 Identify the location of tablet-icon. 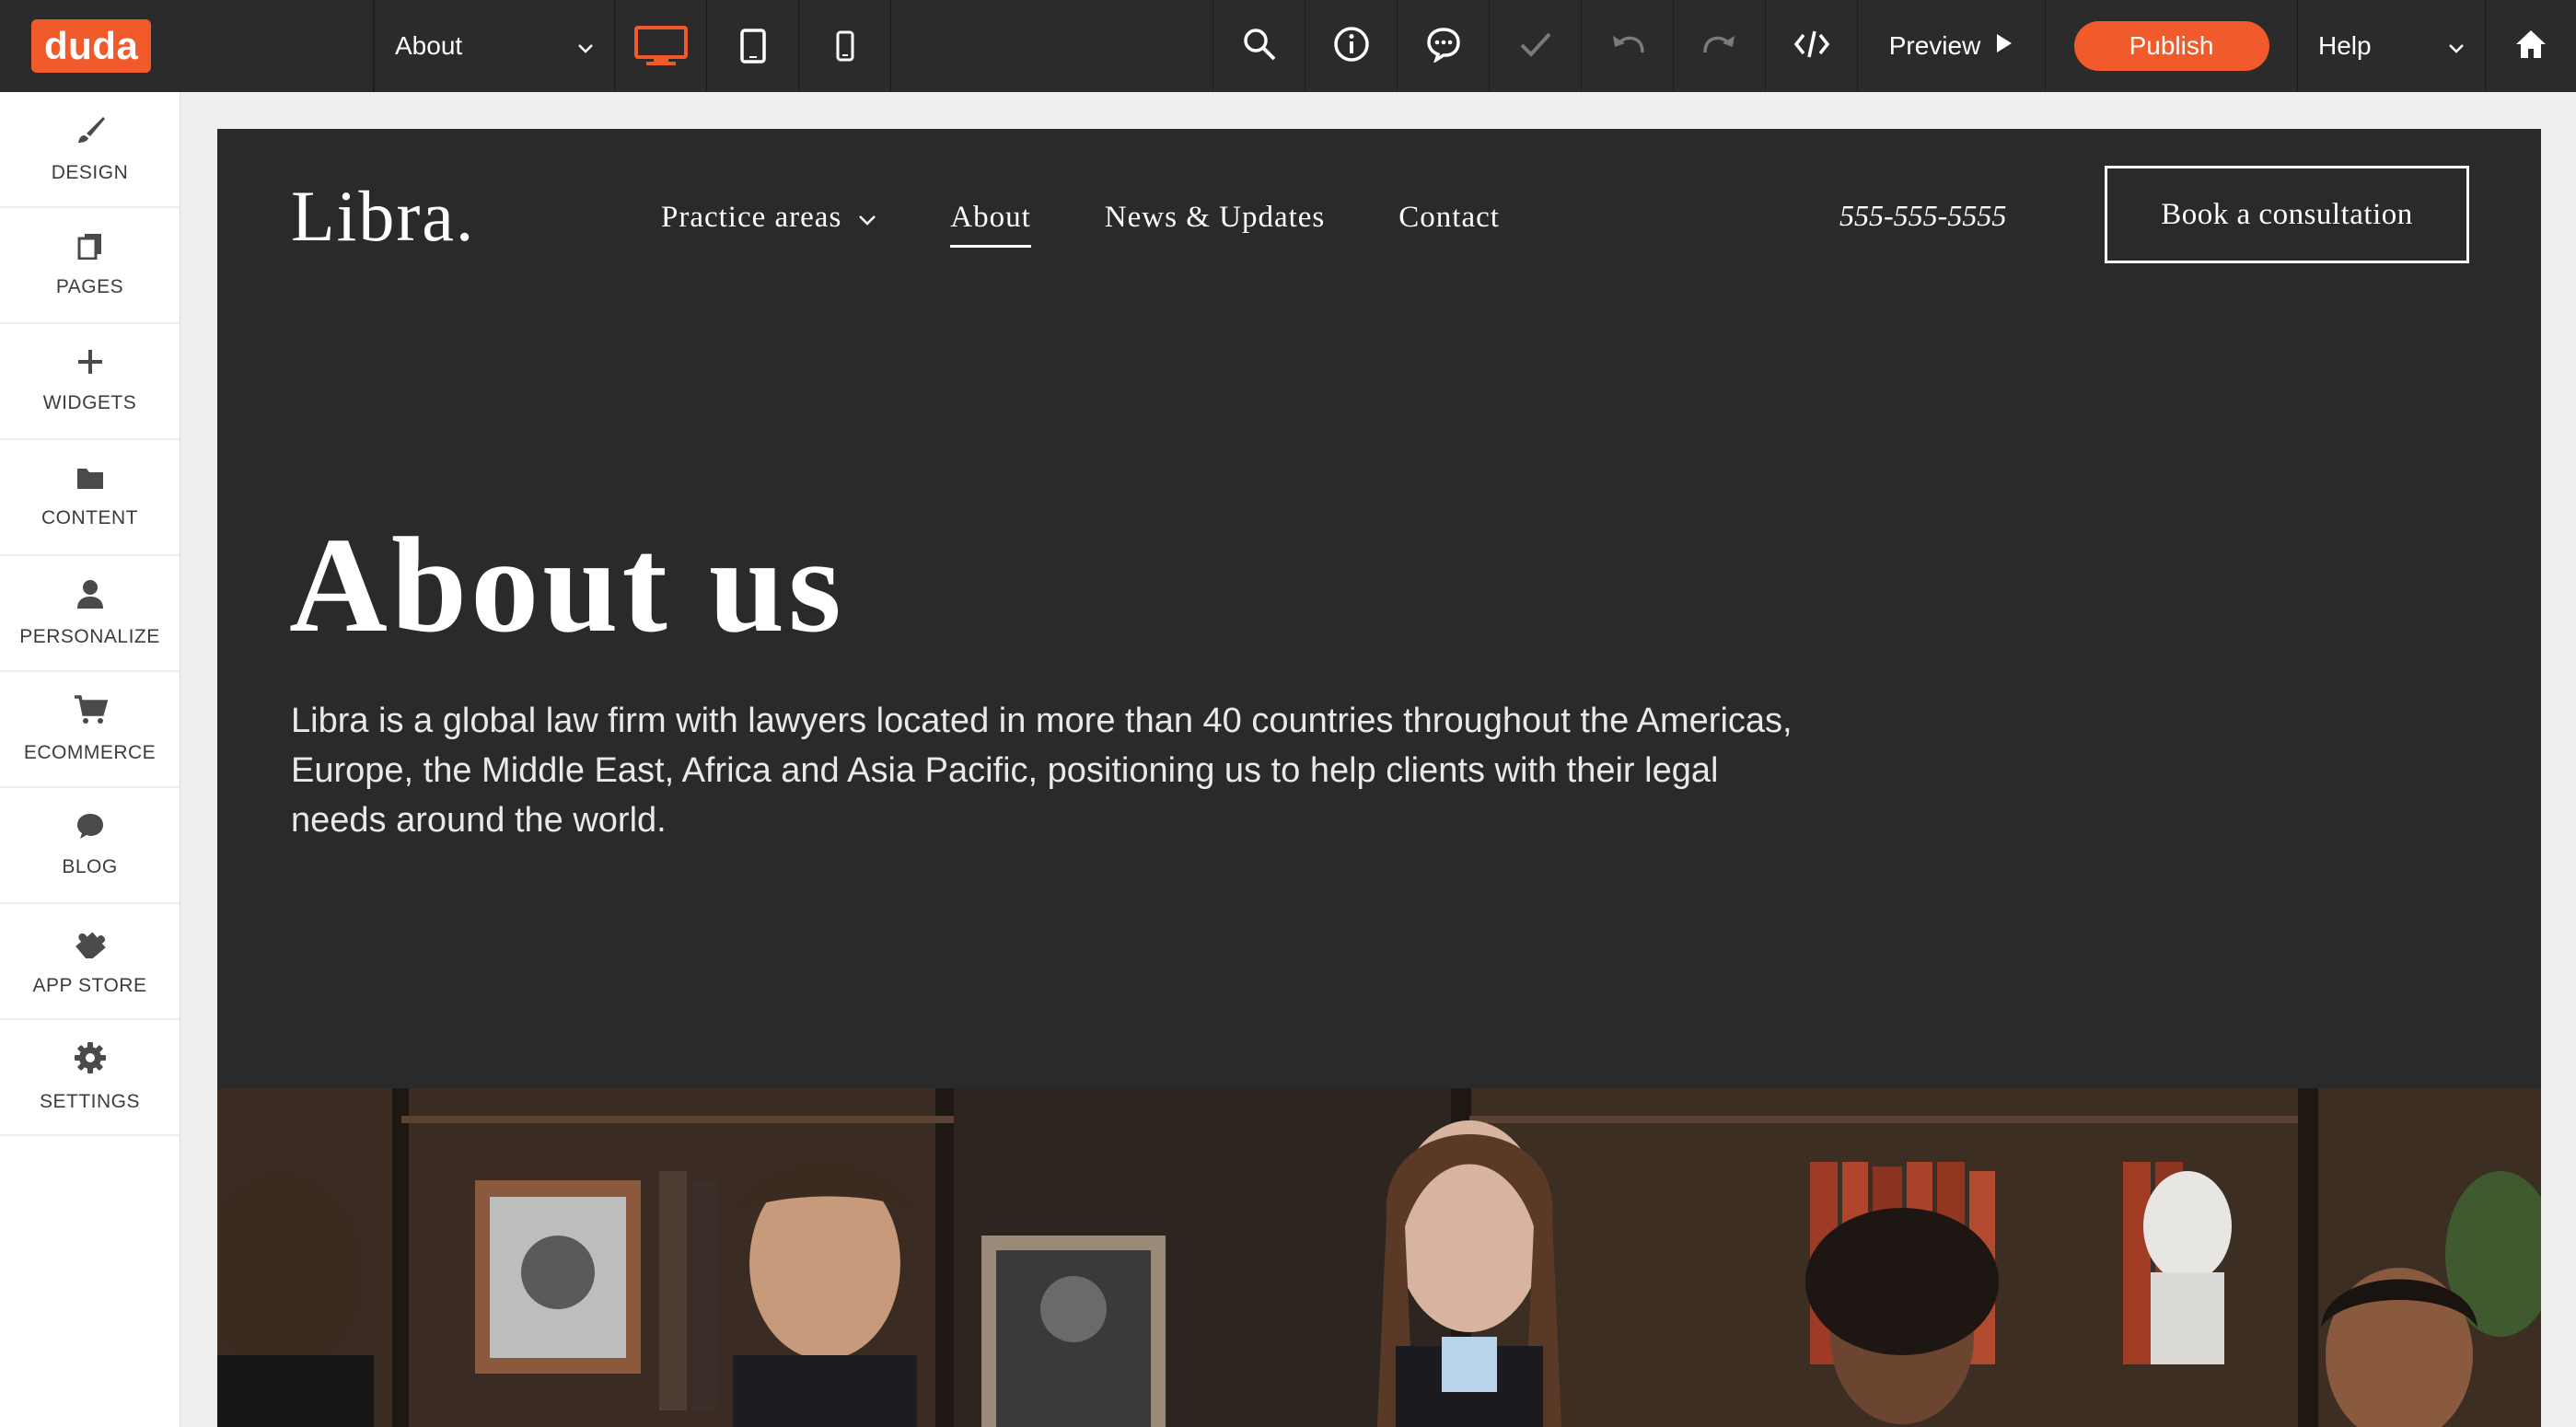
(753, 46).